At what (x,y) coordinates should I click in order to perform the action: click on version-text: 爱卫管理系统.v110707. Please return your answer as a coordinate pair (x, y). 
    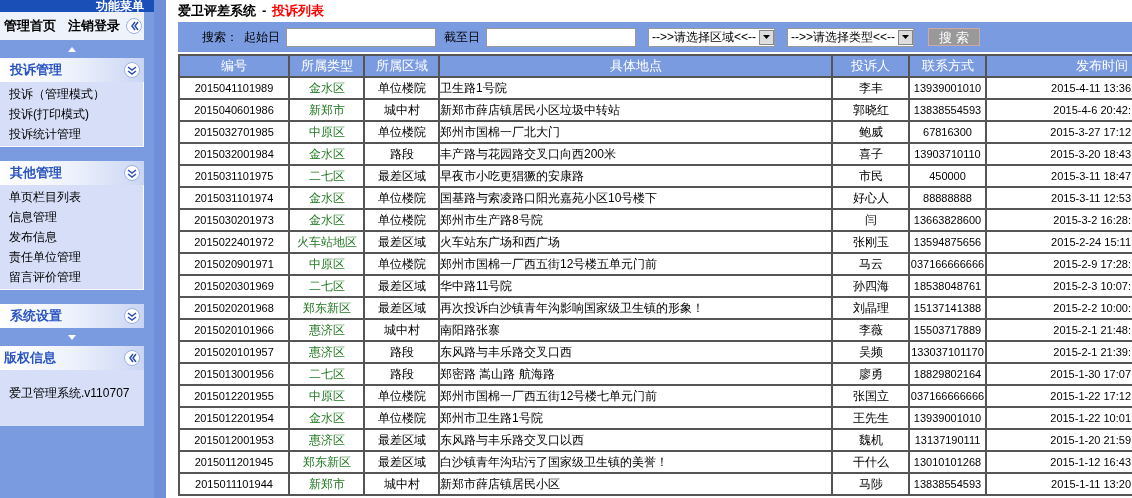
    Looking at the image, I should click on (69, 393).